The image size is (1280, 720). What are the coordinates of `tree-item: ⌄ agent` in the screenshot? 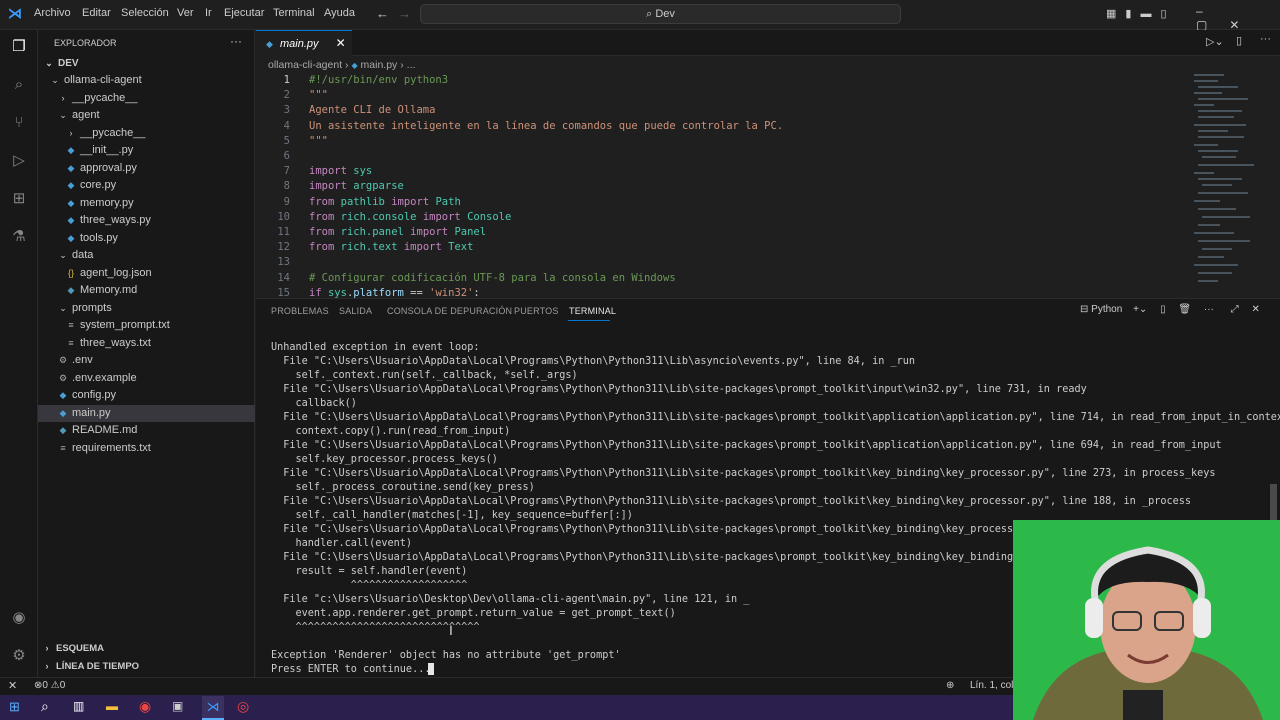 It's located at (146, 116).